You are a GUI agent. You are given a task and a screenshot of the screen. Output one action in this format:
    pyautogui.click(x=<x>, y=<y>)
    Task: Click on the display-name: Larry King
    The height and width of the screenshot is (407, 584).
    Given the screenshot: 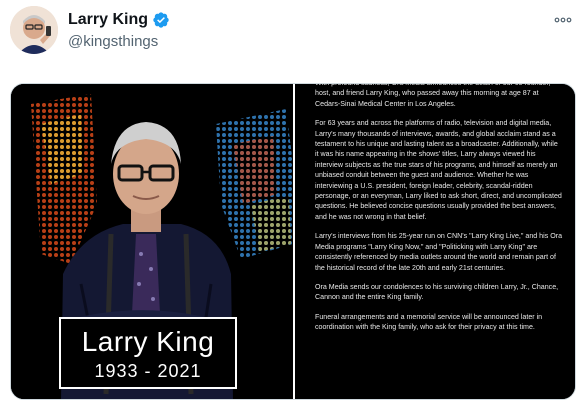 What is the action you would take?
    pyautogui.click(x=108, y=20)
    